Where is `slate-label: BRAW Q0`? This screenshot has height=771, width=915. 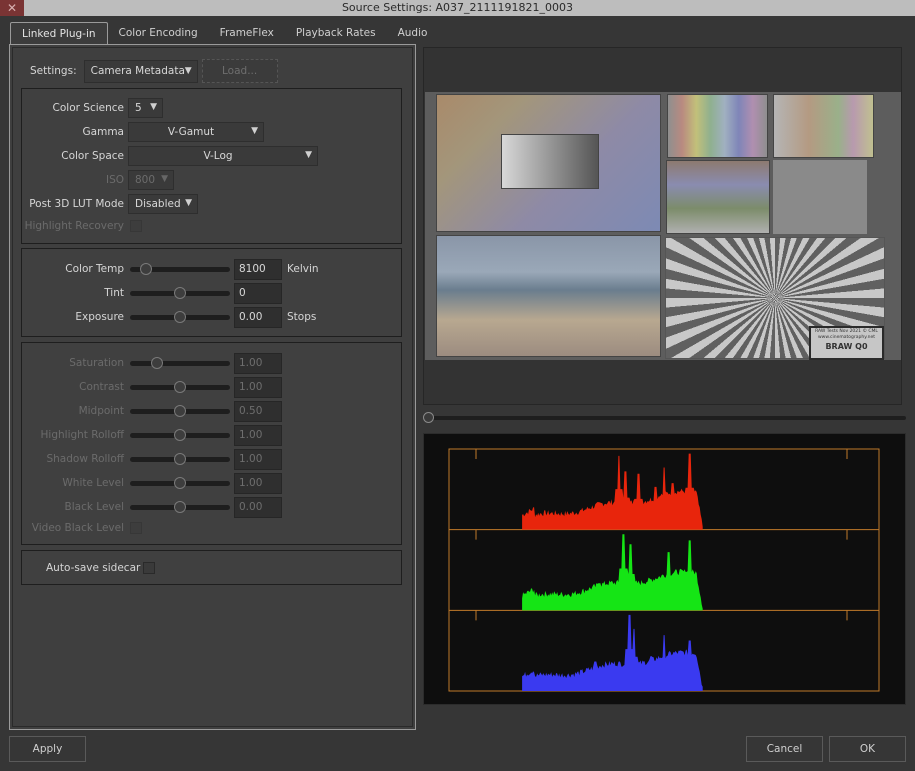
slate-label: BRAW Q0 is located at coordinates (846, 346).